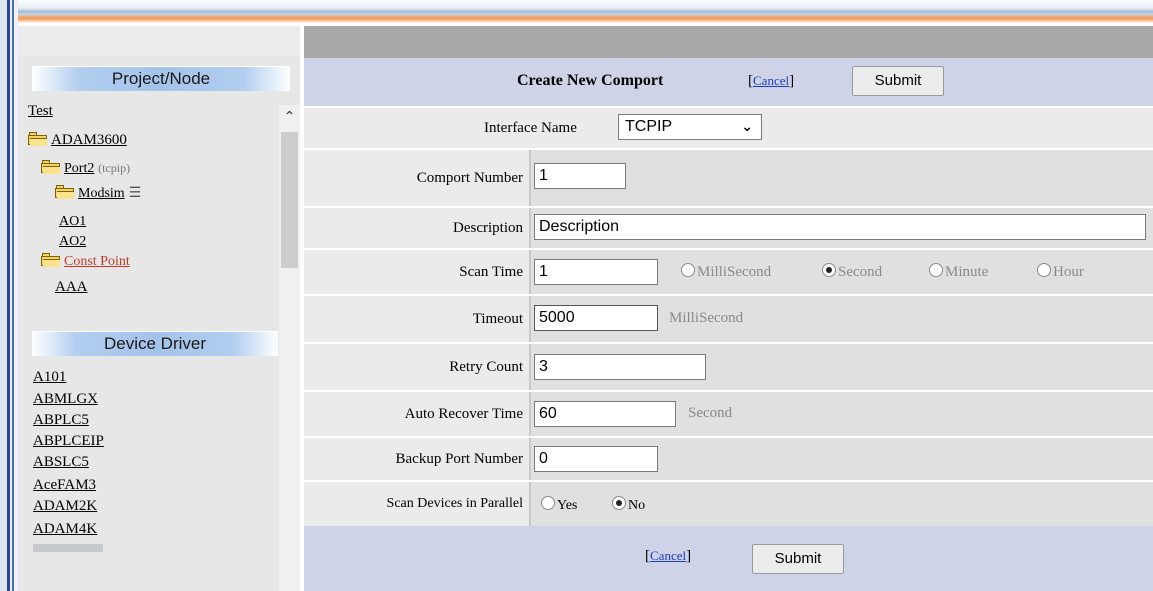  I want to click on scan-time-input: 1, so click(596, 272).